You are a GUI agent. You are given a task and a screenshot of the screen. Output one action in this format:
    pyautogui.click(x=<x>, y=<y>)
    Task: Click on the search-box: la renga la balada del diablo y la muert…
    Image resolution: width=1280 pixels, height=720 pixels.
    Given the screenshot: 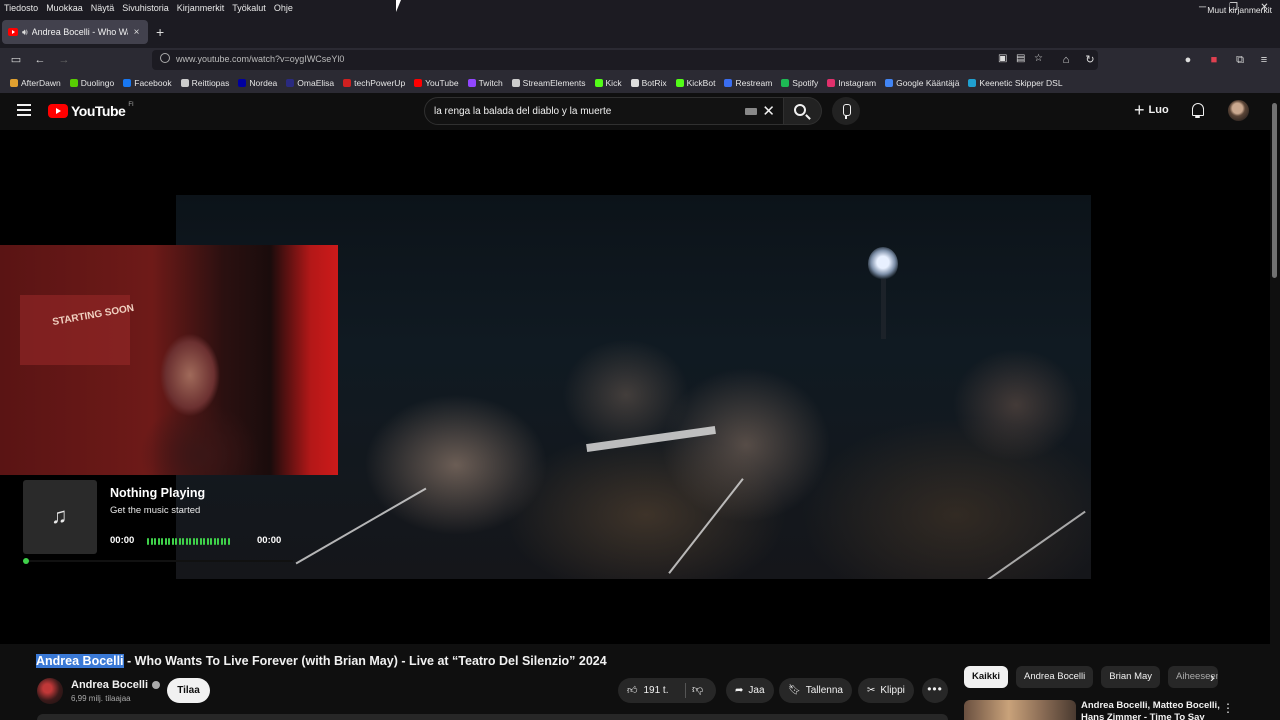 What is the action you would take?
    pyautogui.click(x=604, y=111)
    